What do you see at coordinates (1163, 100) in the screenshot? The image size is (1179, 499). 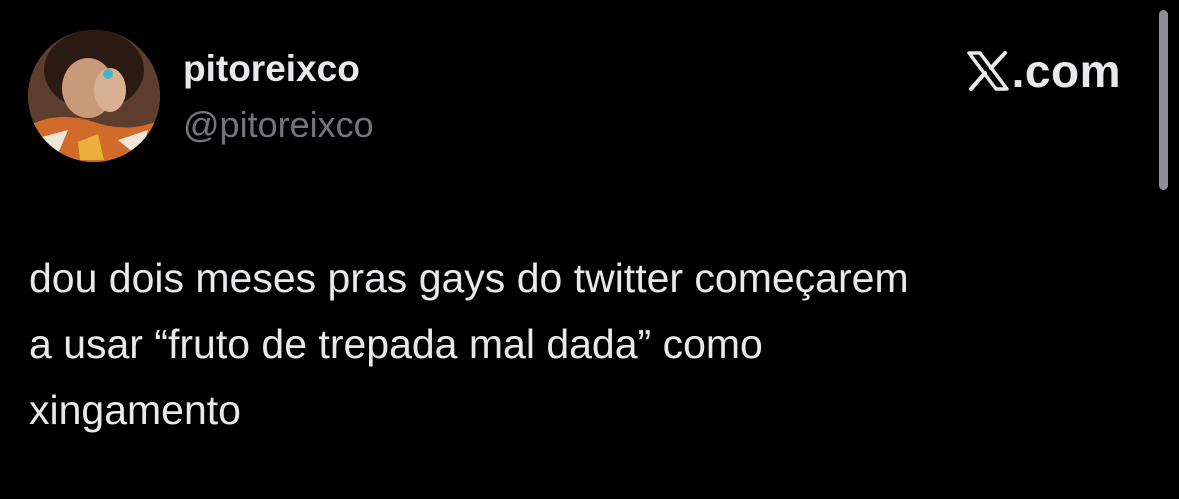 I see `scrollbar-thumb` at bounding box center [1163, 100].